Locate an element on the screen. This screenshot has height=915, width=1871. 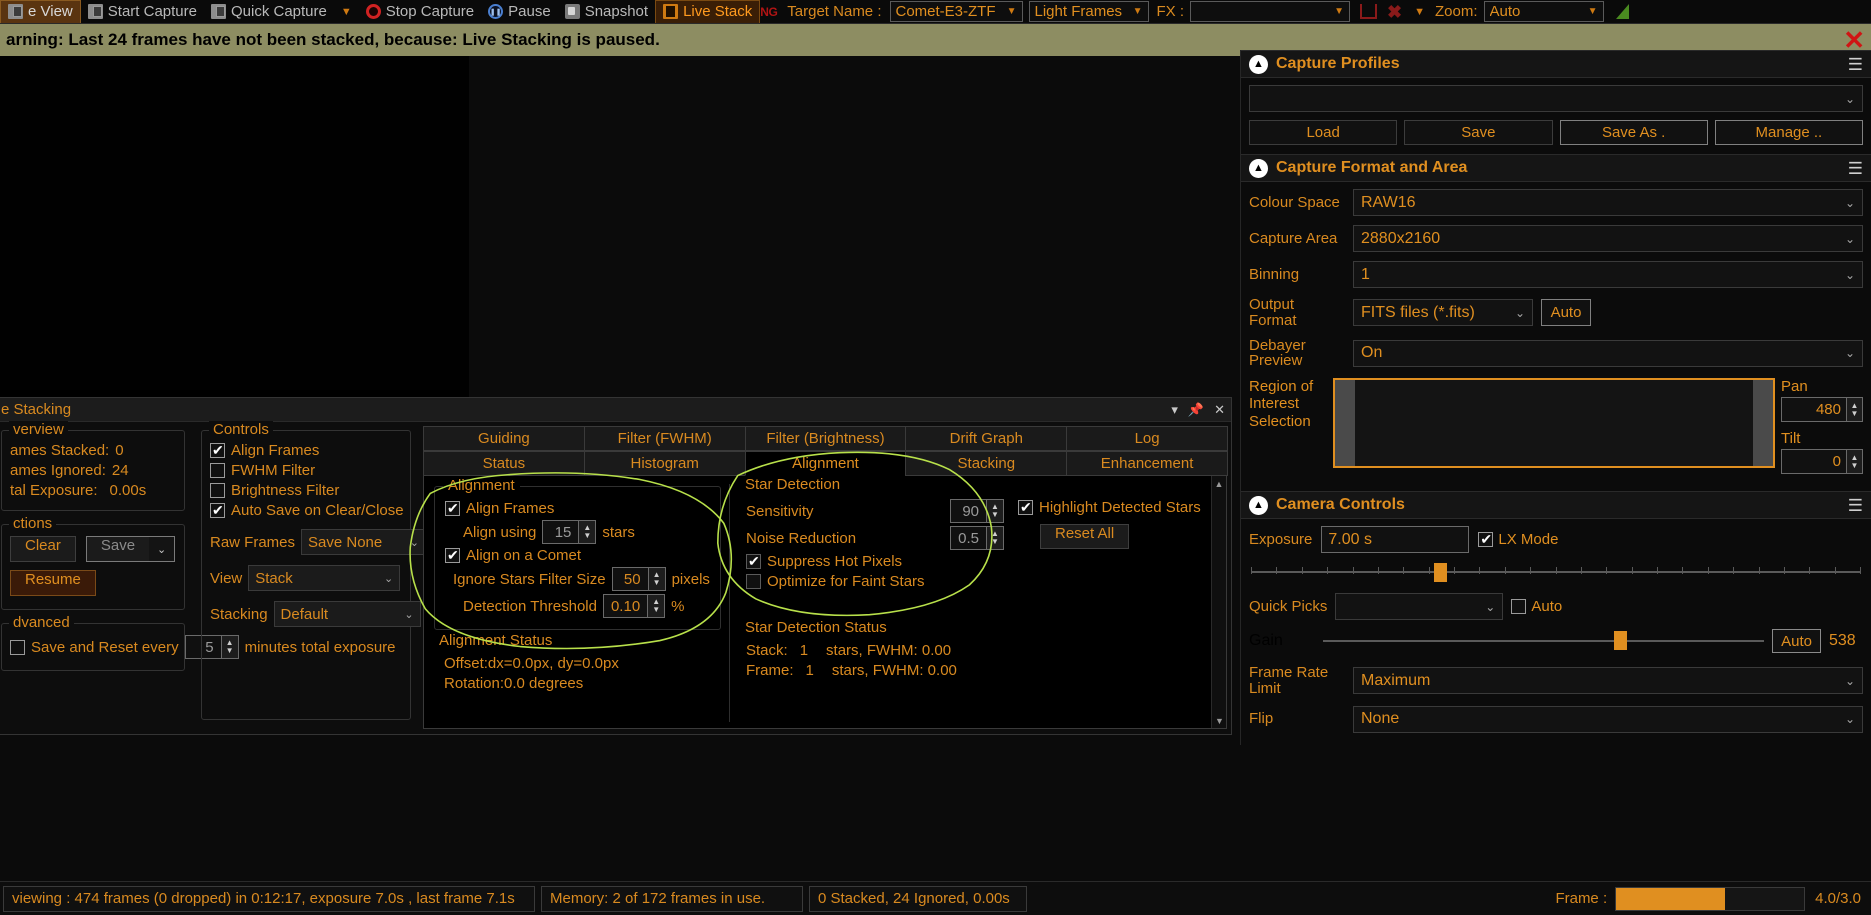
colour-space-combo: RAW16 ⌄ is located at coordinates (1608, 202).